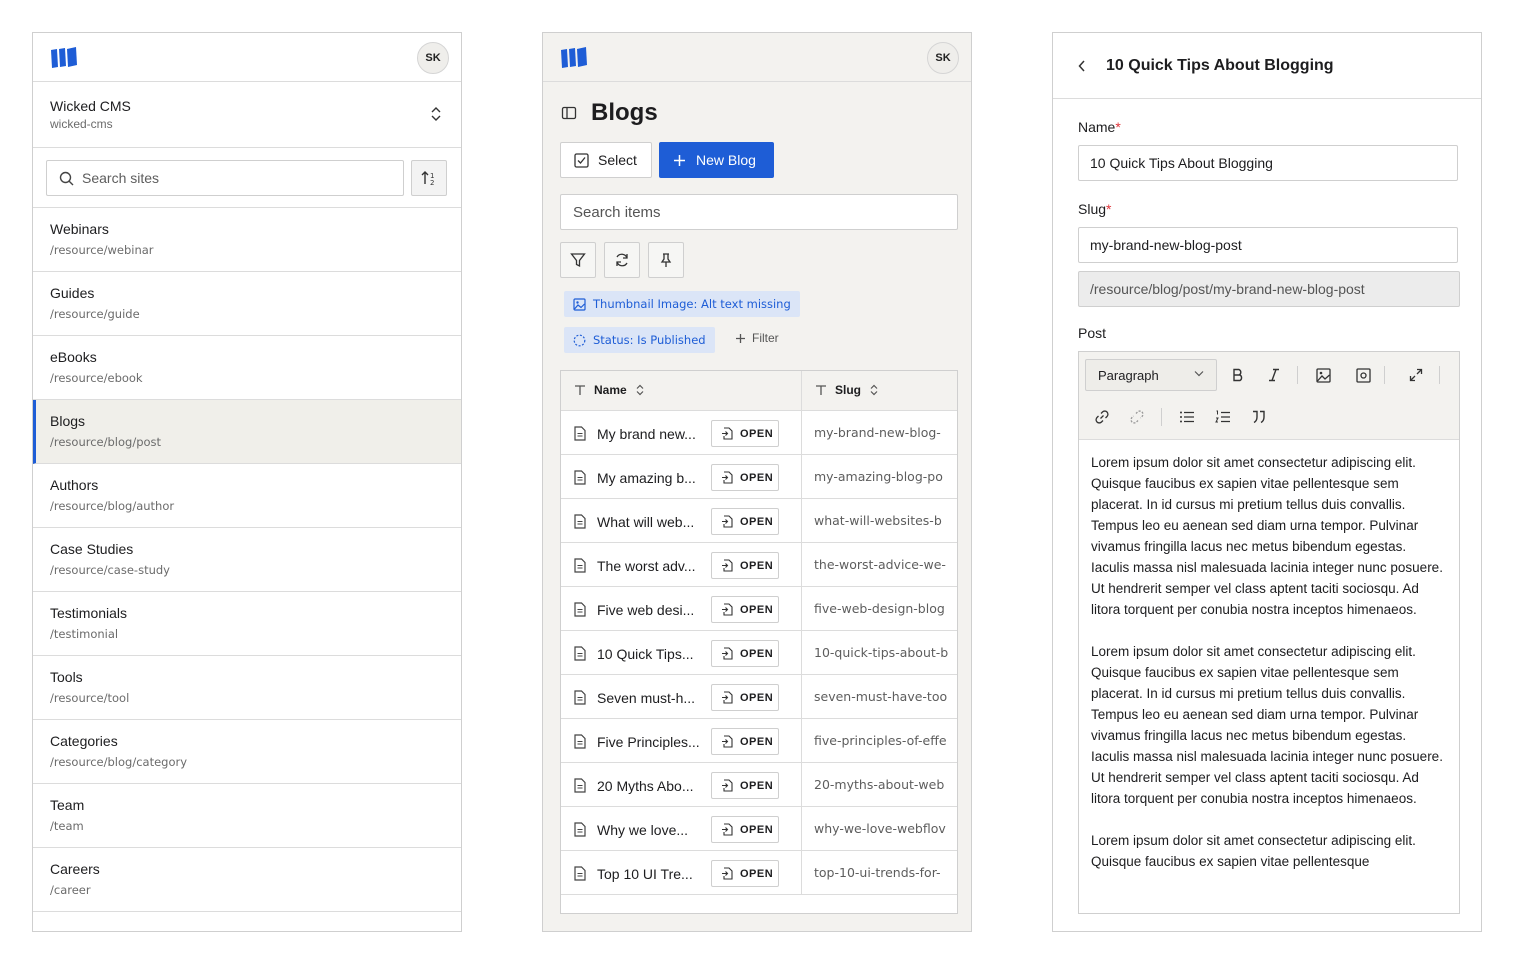  What do you see at coordinates (1151, 375) in the screenshot?
I see `block-format-dropdown: Paragraph` at bounding box center [1151, 375].